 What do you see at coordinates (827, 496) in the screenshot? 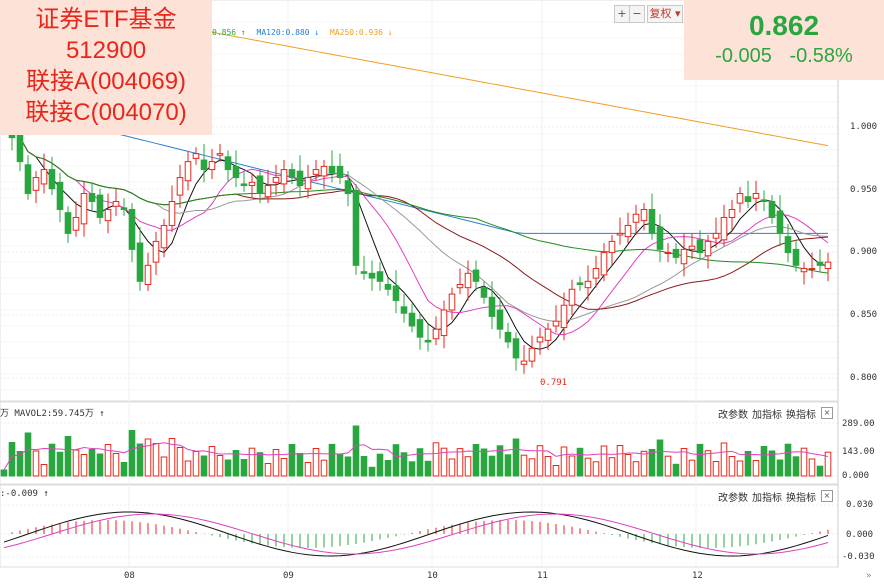
I see `macd-close-icon: ×` at bounding box center [827, 496].